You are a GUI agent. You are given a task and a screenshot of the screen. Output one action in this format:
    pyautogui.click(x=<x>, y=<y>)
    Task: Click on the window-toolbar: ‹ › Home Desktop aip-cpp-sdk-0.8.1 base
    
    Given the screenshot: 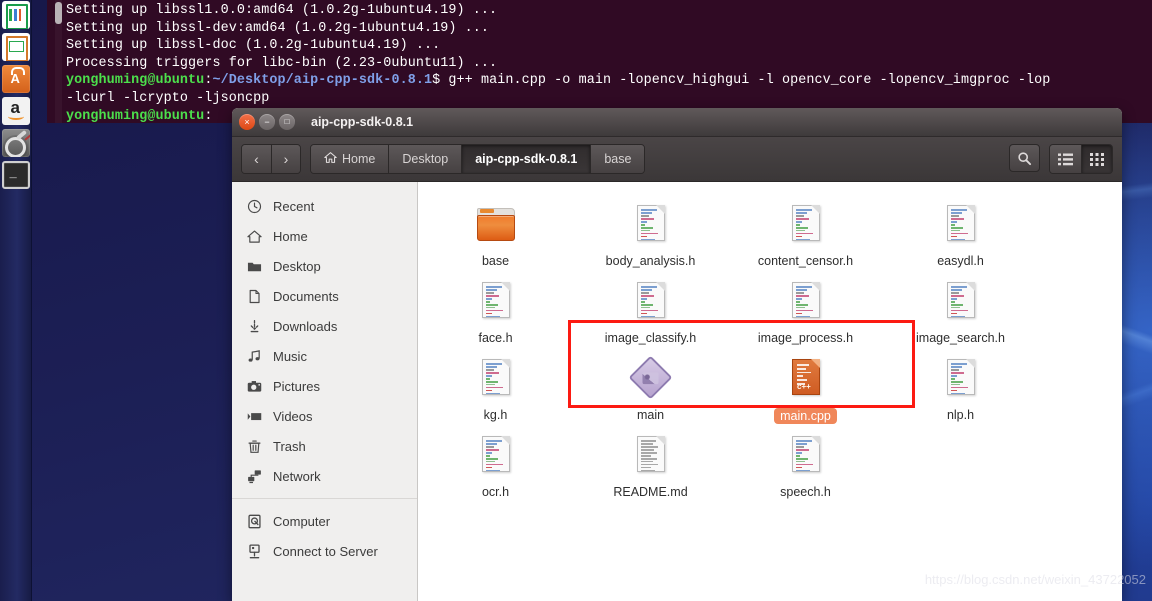 What is the action you would take?
    pyautogui.click(x=677, y=159)
    